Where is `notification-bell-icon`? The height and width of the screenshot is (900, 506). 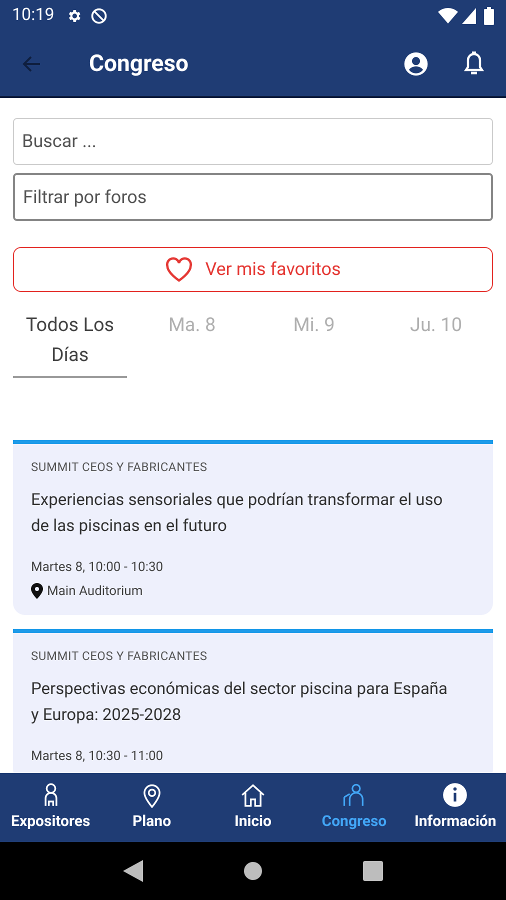
notification-bell-icon is located at coordinates (474, 64).